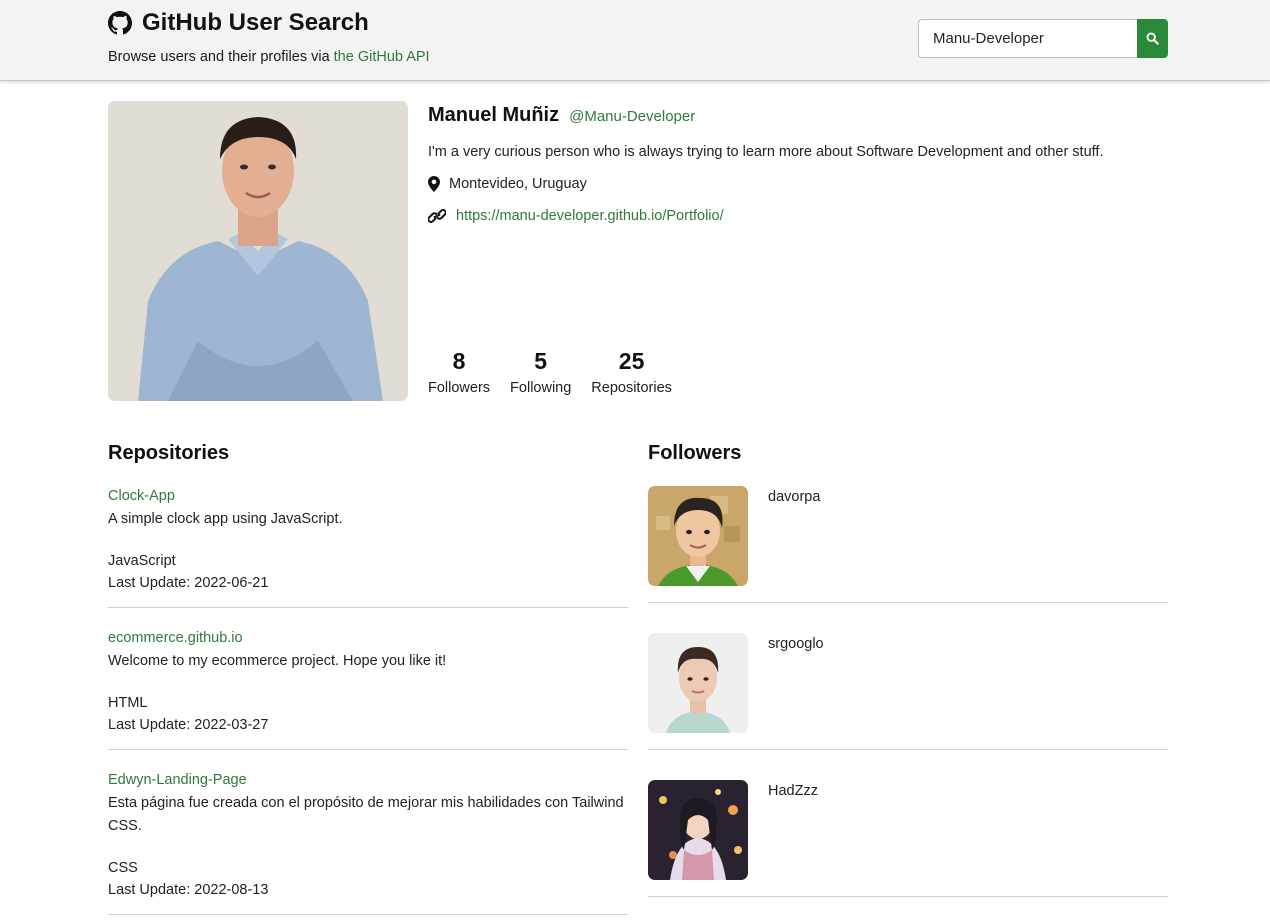 The image size is (1270, 924). Describe the element at coordinates (541, 361) in the screenshot. I see `stat-value: 5` at that location.